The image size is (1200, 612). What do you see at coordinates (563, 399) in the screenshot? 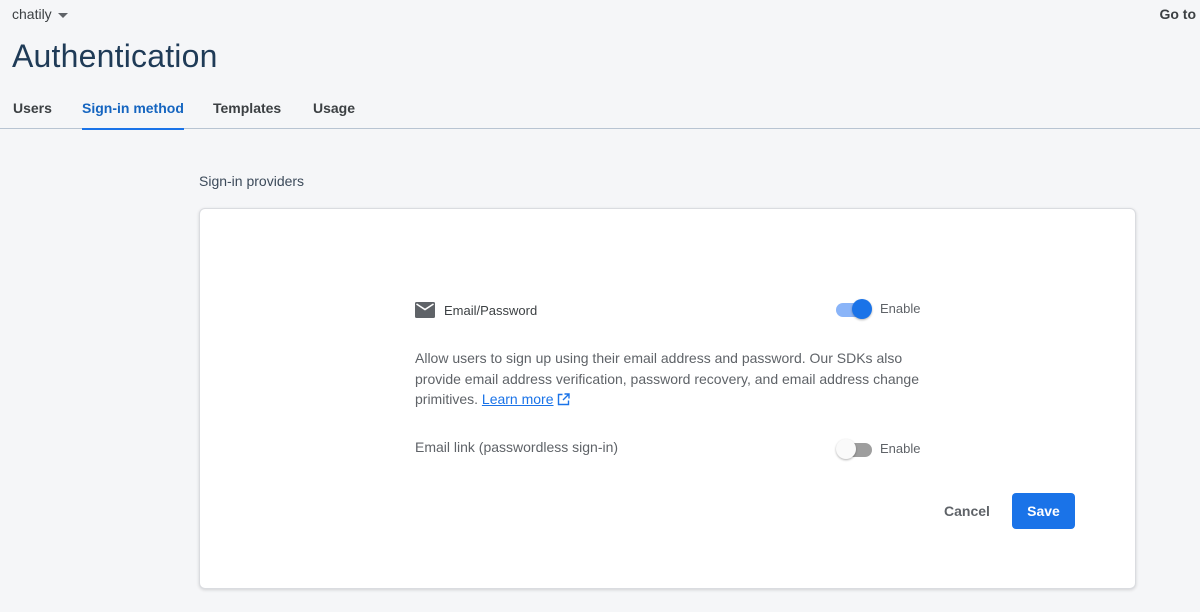
I see `external-link-icon` at bounding box center [563, 399].